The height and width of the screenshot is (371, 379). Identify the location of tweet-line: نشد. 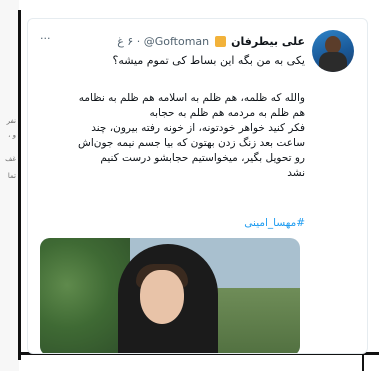
(296, 173).